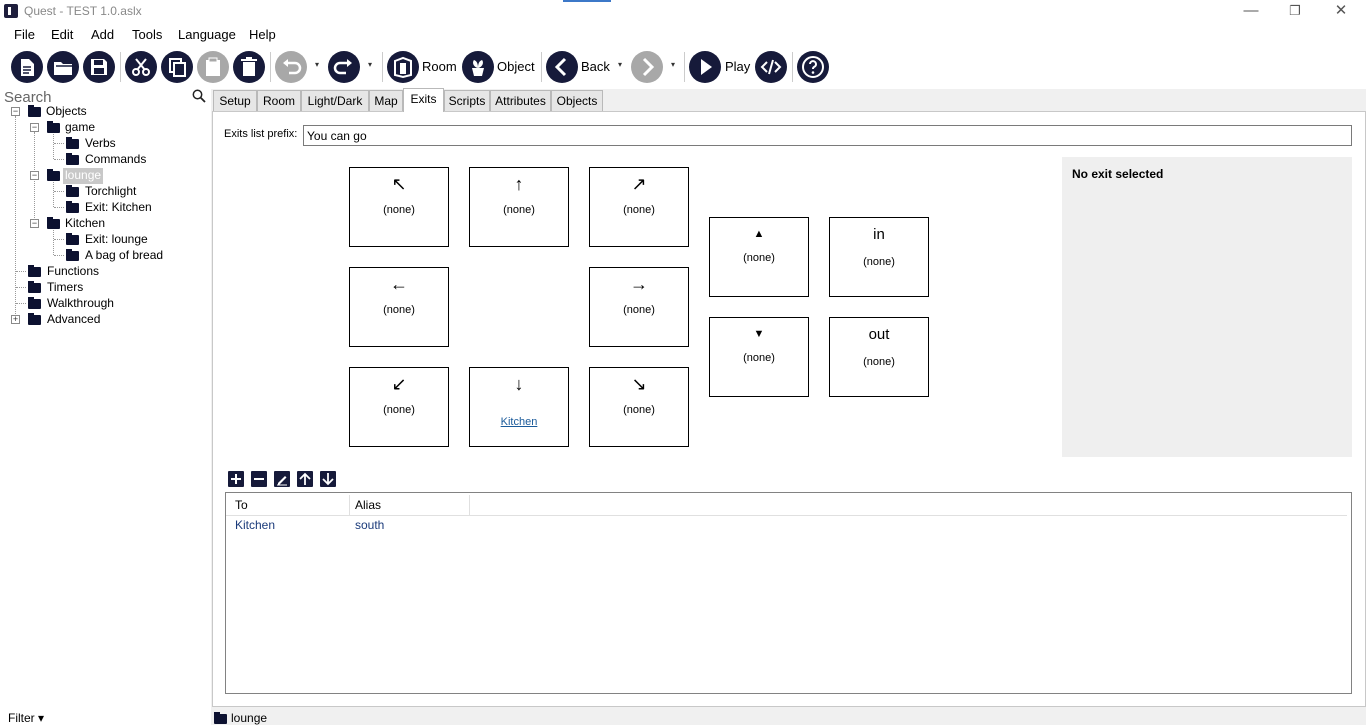  What do you see at coordinates (27, 67) in the screenshot?
I see `new-file-icon` at bounding box center [27, 67].